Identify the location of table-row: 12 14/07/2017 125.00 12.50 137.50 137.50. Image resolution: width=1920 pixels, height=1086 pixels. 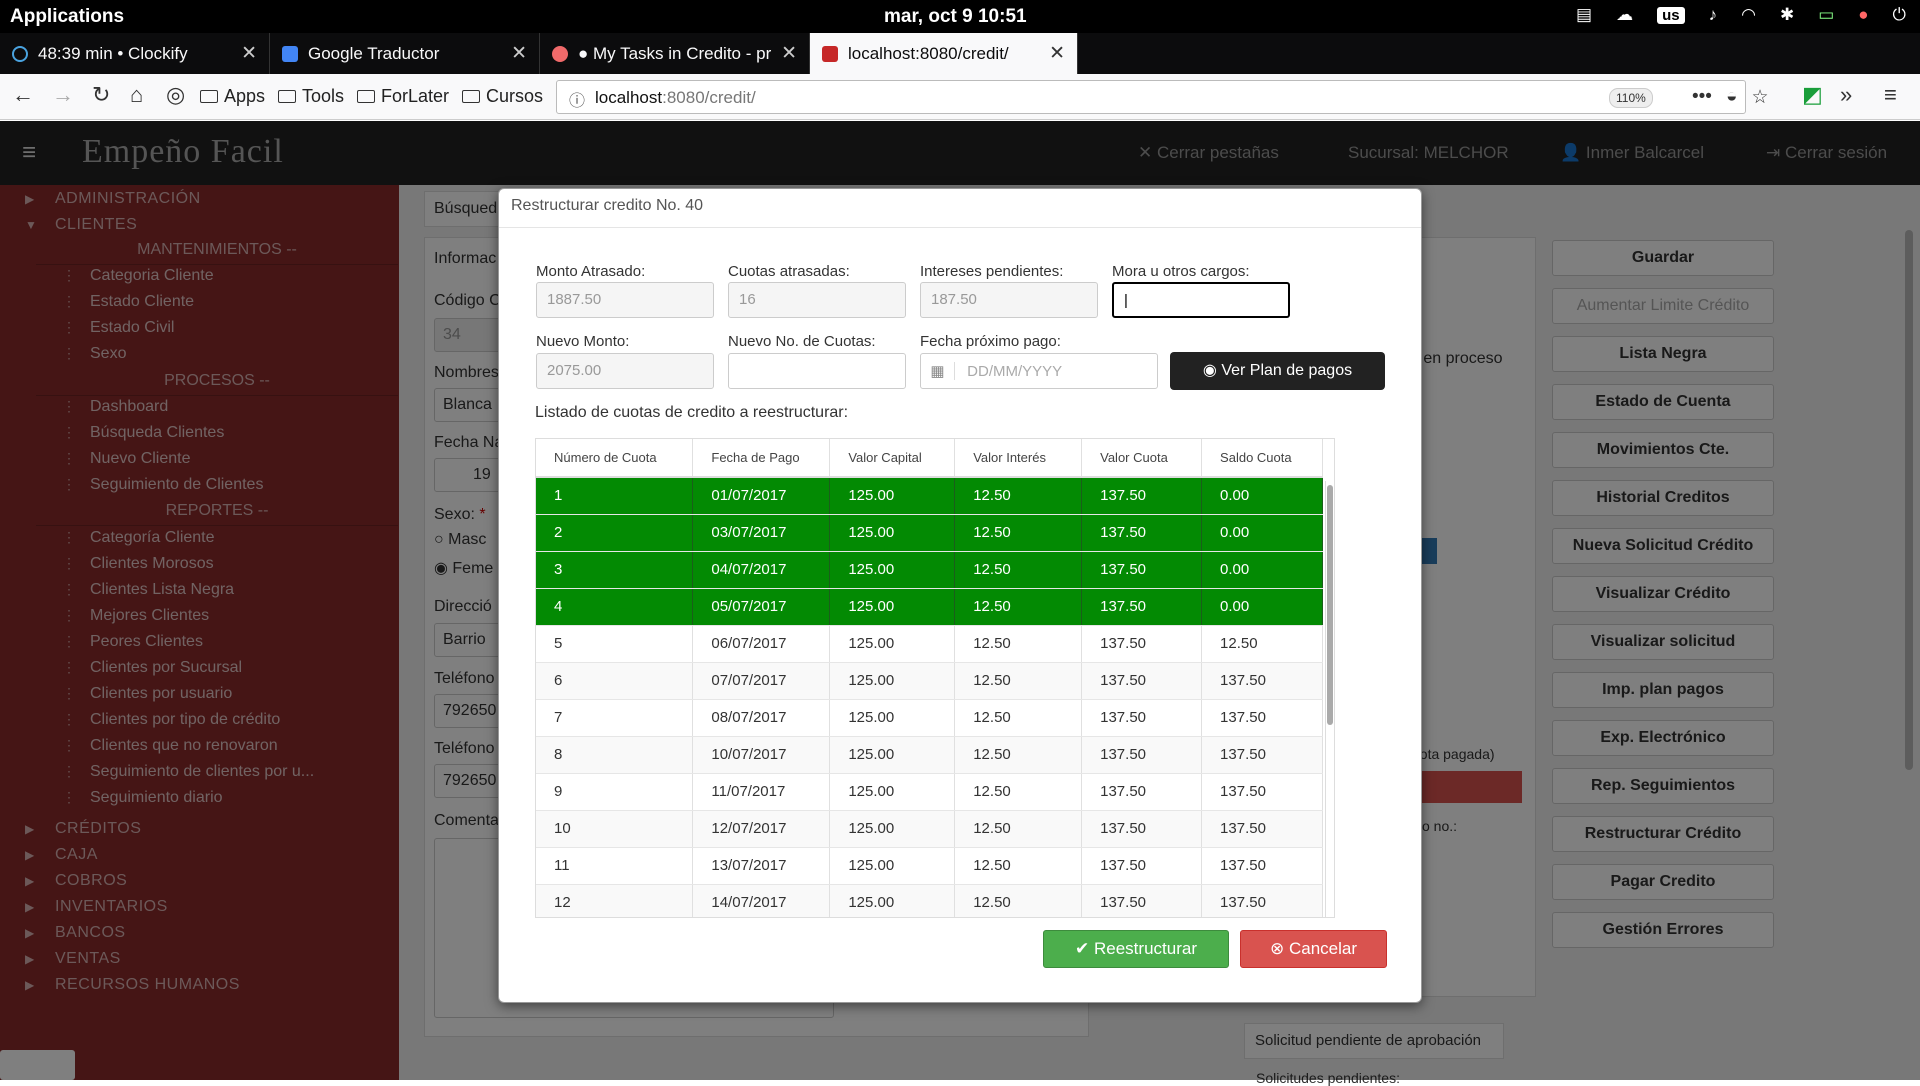
(929, 900).